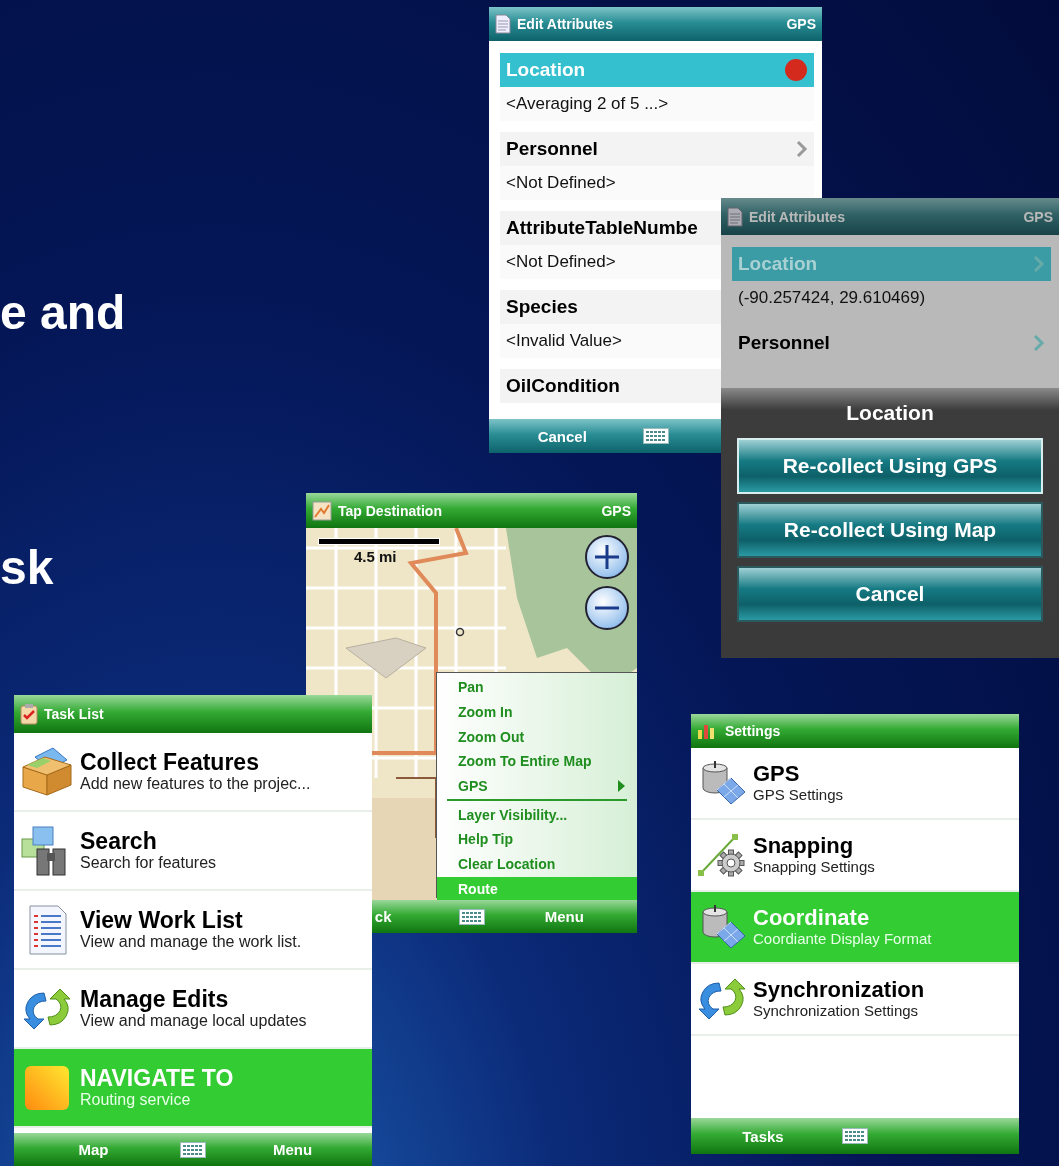  I want to click on setting-title: Snapping, so click(804, 846).